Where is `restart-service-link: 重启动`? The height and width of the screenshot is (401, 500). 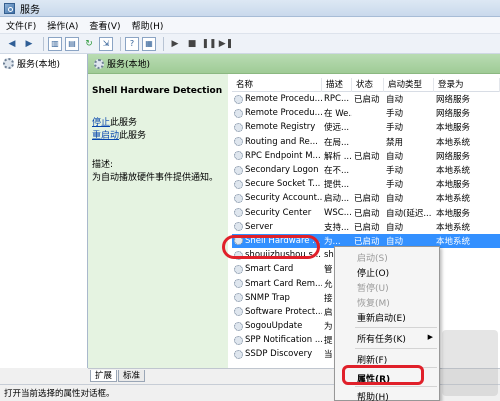 restart-service-link: 重启动 is located at coordinates (105, 136).